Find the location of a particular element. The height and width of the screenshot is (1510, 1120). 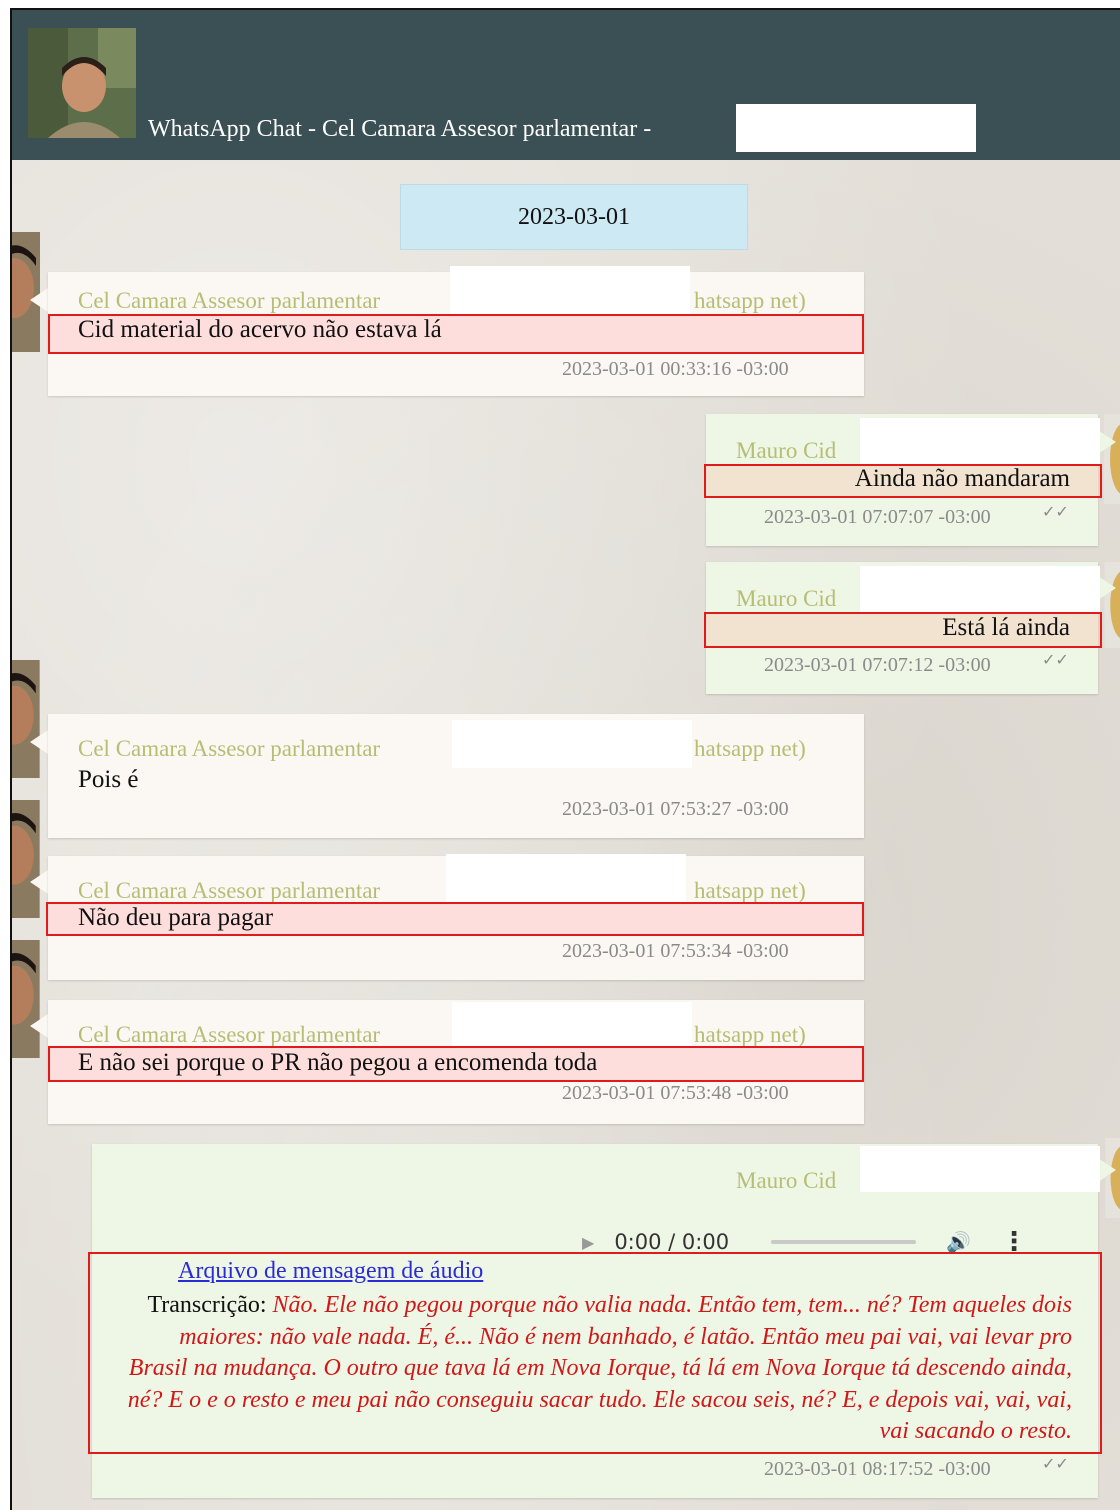

audio-file-link: Arquivo de mensagem de áudio is located at coordinates (330, 1271).